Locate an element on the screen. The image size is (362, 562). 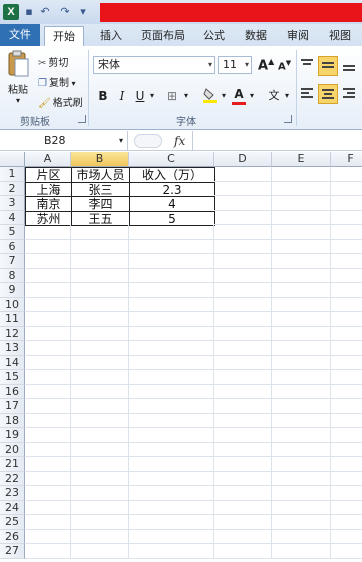
cell-c12 is located at coordinates (171, 333).